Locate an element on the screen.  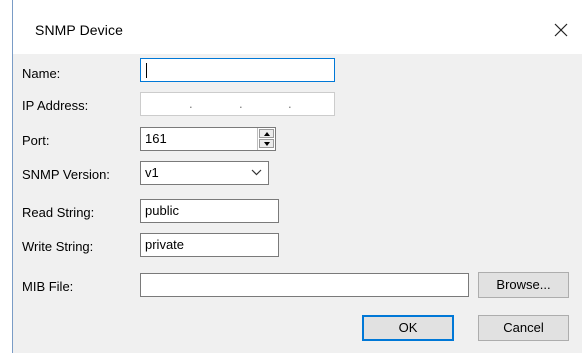
write-string-label: Write String: is located at coordinates (58, 246).